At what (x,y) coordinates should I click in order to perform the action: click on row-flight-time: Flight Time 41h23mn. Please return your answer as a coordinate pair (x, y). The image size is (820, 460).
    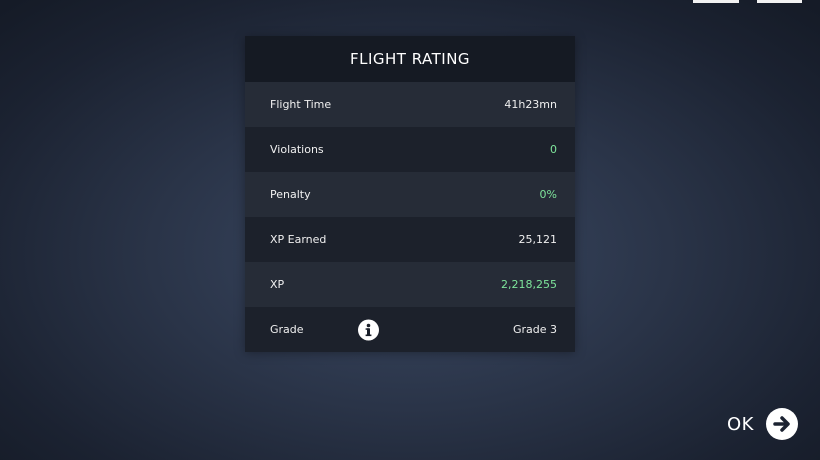
    Looking at the image, I should click on (410, 104).